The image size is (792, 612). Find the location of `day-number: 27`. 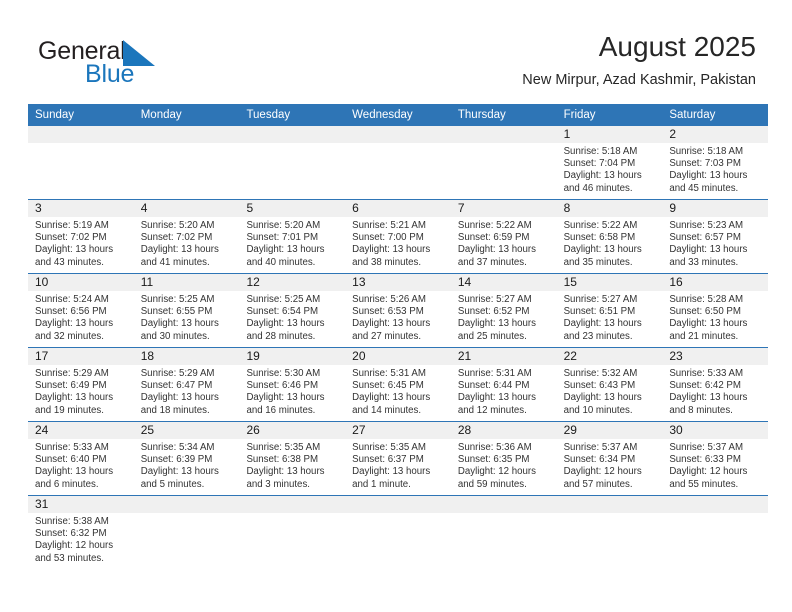

day-number: 27 is located at coordinates (398, 430).